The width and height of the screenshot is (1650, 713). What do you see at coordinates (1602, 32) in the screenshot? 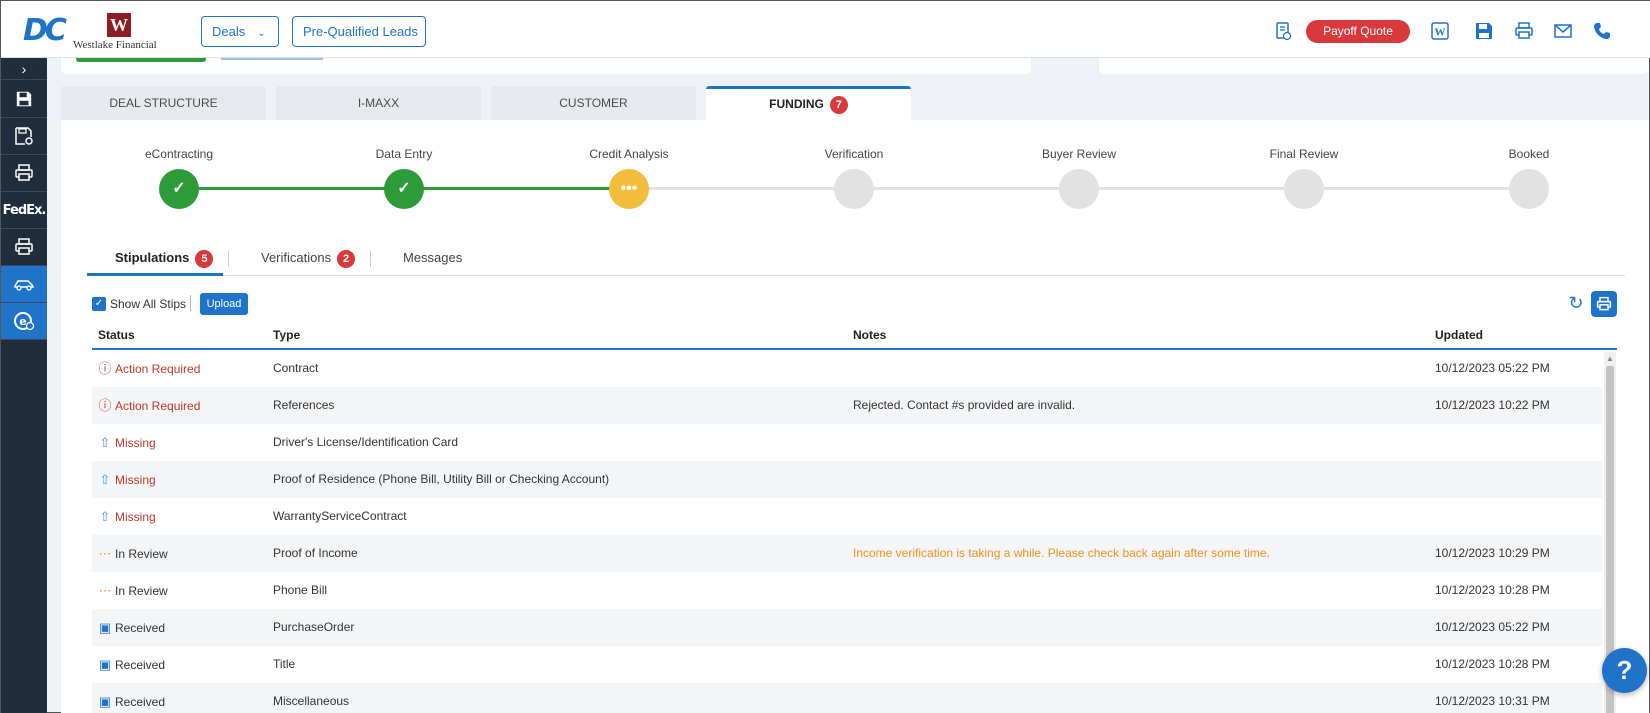
I see `phone-icon` at bounding box center [1602, 32].